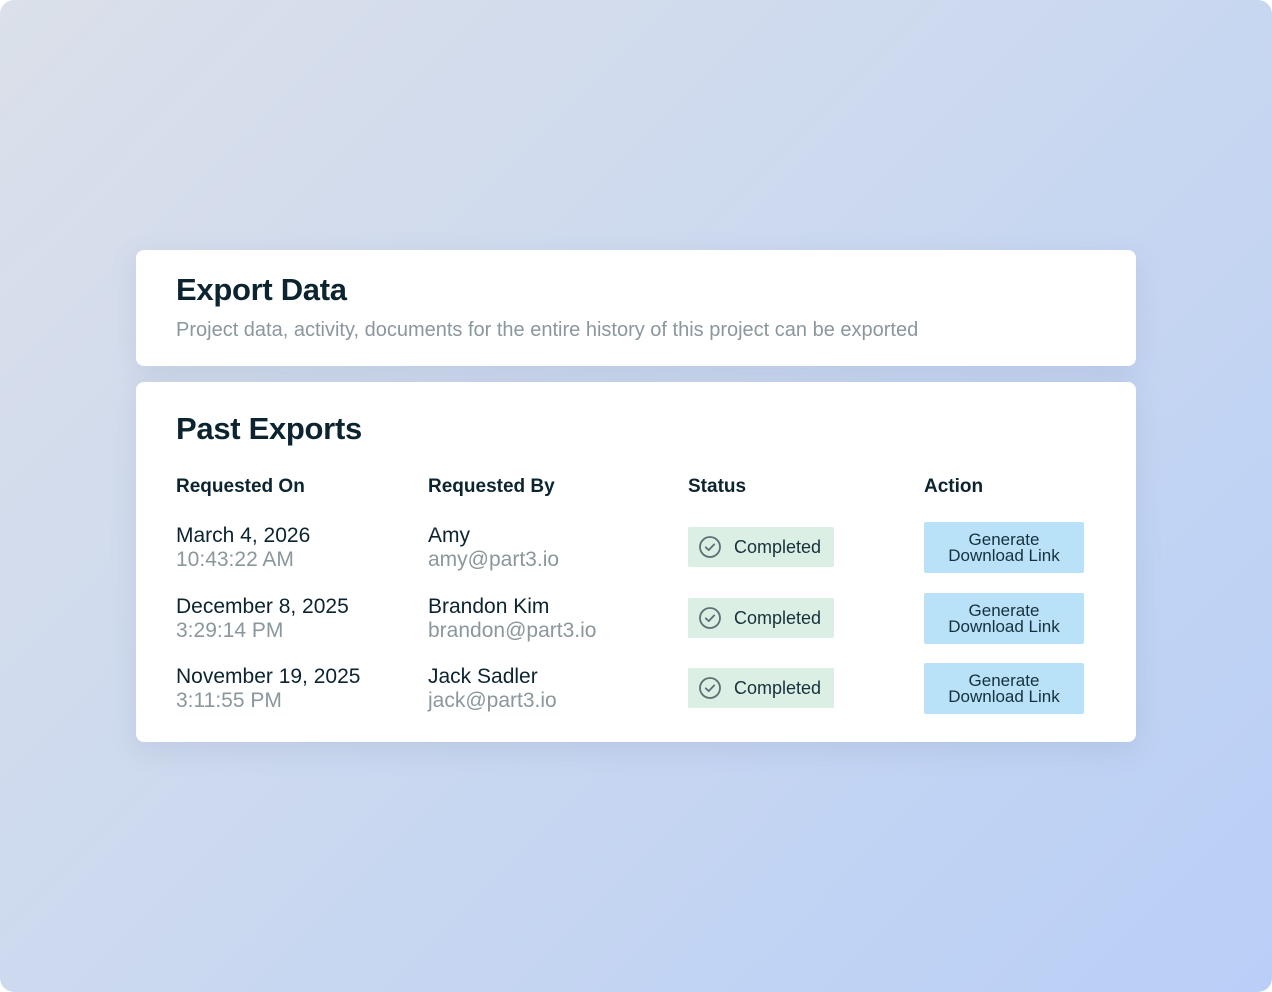 The height and width of the screenshot is (992, 1272). I want to click on requester-name: Jack Sadler, so click(483, 676).